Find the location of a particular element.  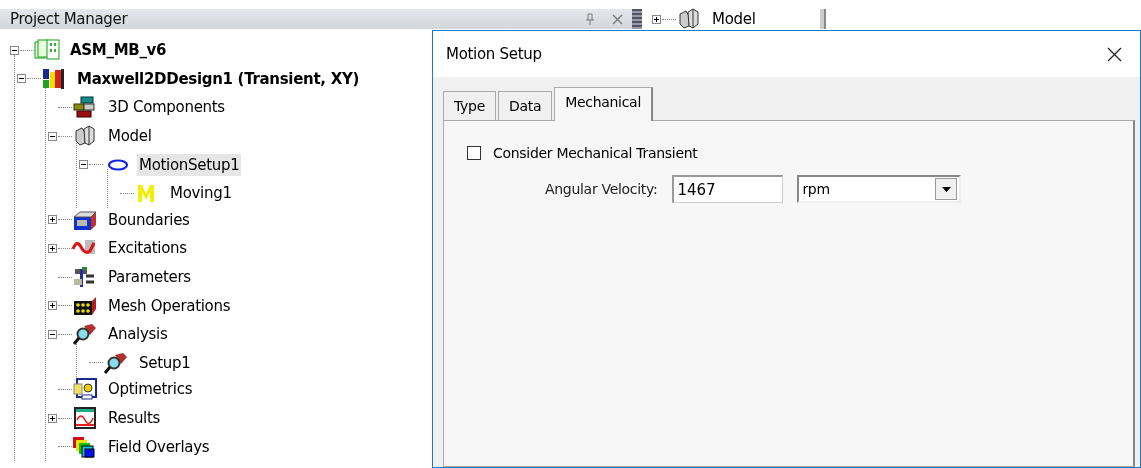

tree-item: Field Overlays is located at coordinates (159, 446).